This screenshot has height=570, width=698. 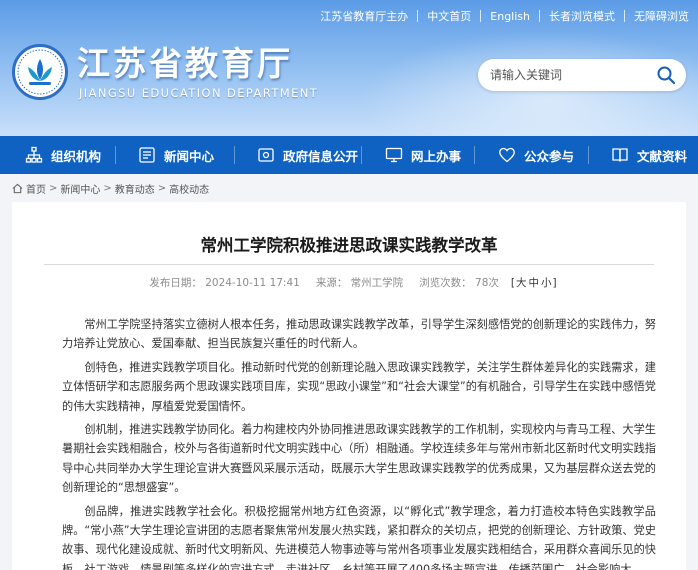 What do you see at coordinates (224, 283) in the screenshot?
I see `publish-date: 发布日期： 2024-10-11 17:41` at bounding box center [224, 283].